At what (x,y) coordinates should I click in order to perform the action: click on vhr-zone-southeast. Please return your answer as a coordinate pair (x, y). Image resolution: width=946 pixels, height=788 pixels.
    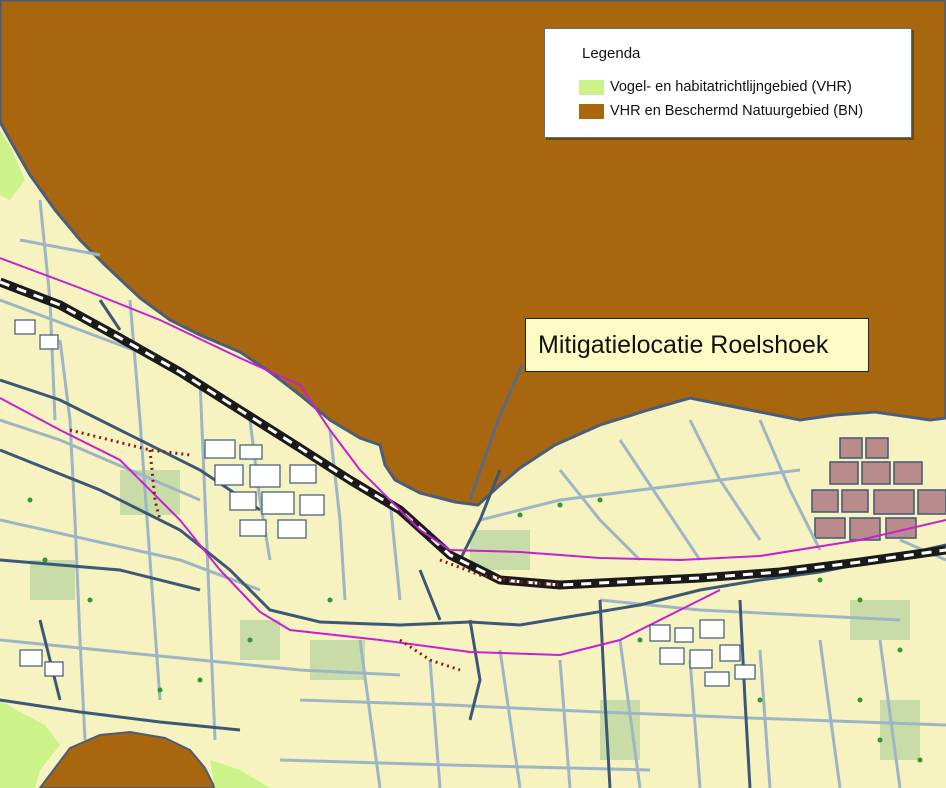
    Looking at the image, I should click on (240, 774).